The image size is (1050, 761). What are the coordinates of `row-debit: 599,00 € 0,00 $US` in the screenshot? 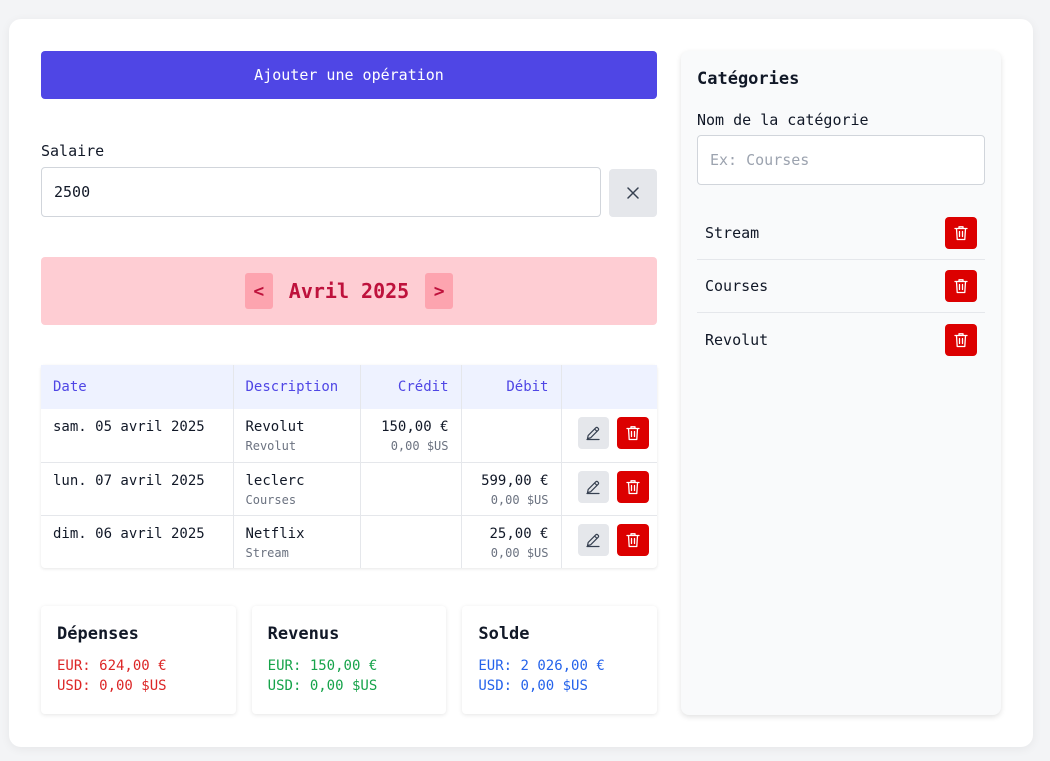 It's located at (511, 489).